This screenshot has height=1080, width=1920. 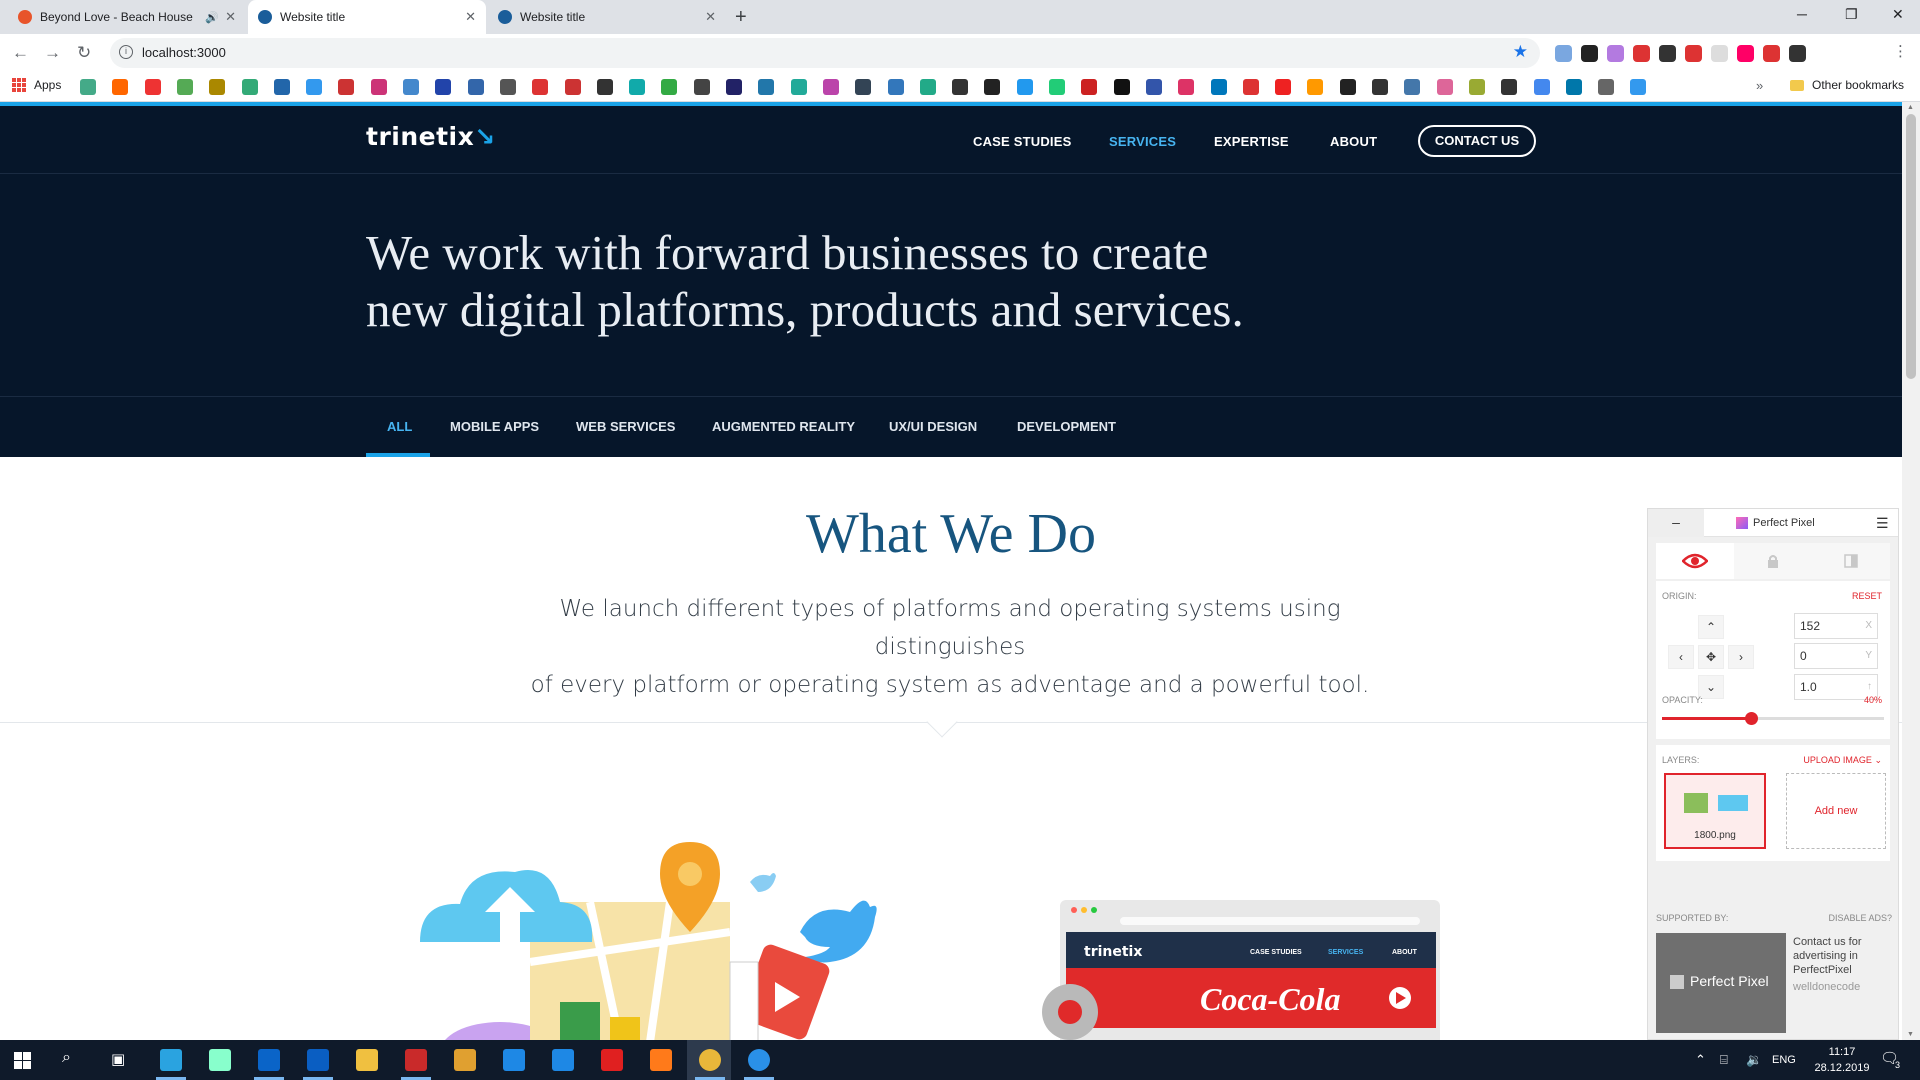 What do you see at coordinates (84, 53) in the screenshot?
I see `reload-button: ↻` at bounding box center [84, 53].